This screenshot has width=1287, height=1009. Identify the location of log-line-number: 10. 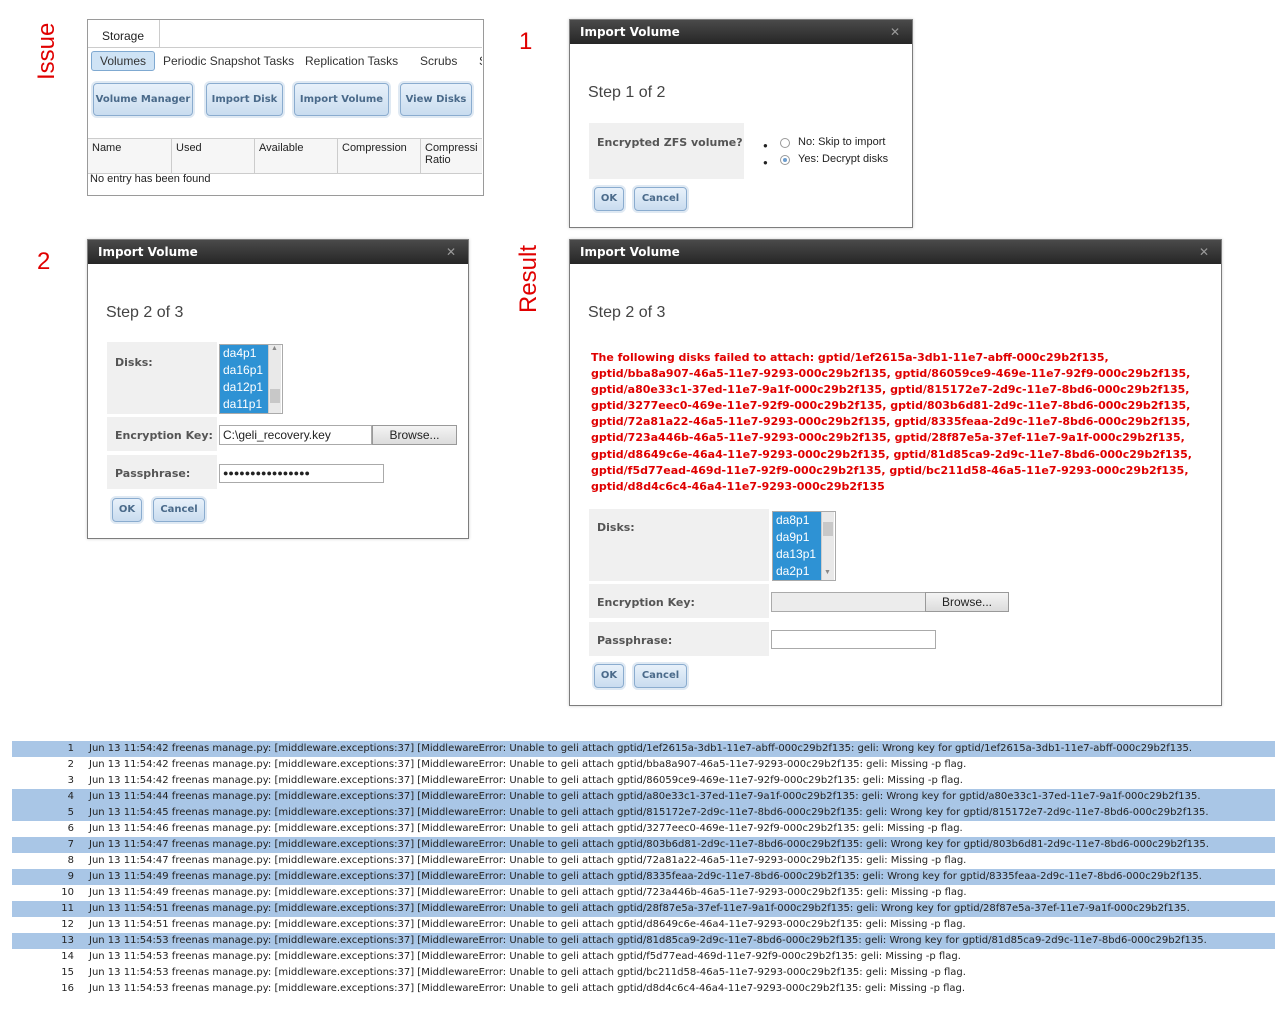
(67, 892).